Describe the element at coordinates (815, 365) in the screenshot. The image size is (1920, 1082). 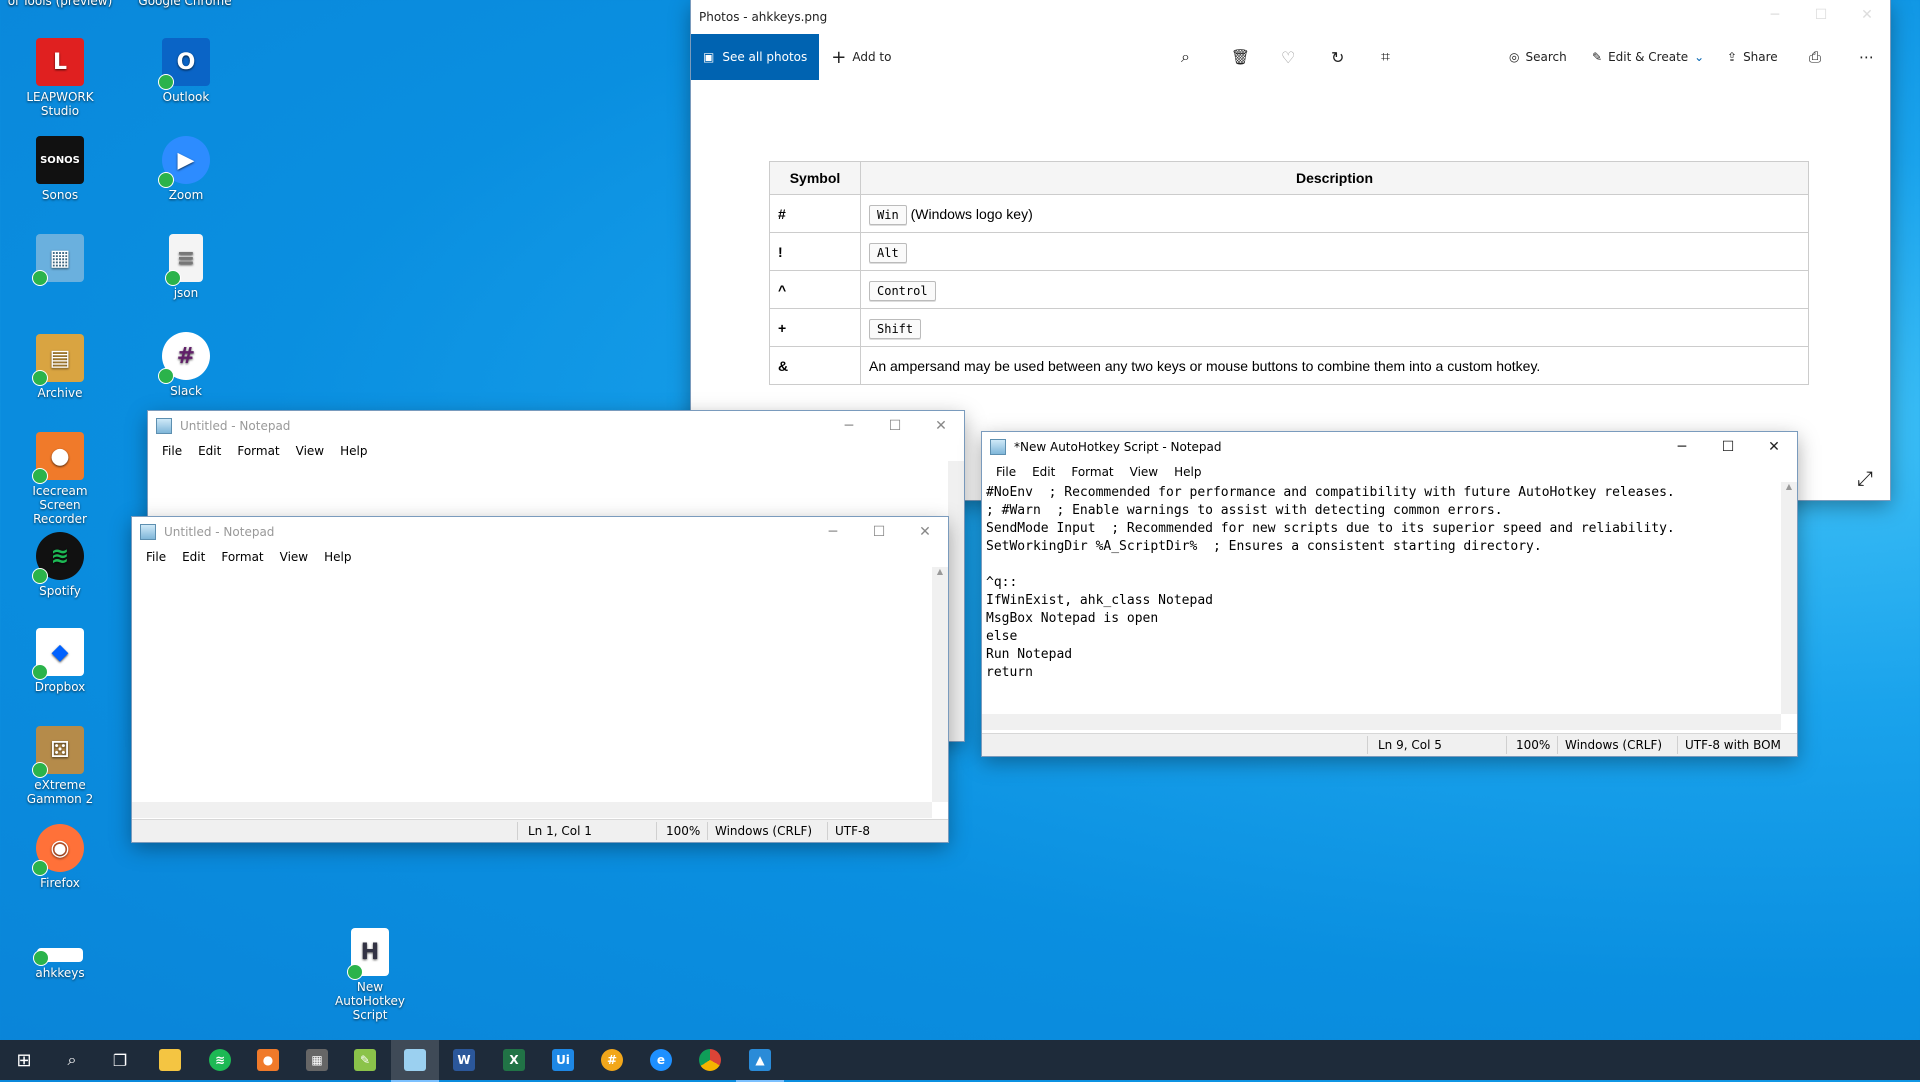
I see `symbol-cell: &` at that location.